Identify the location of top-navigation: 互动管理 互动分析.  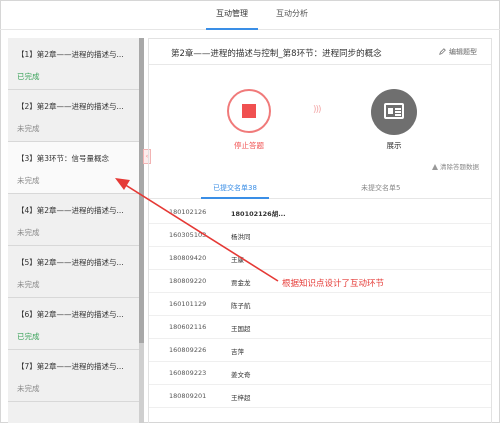
(250, 15).